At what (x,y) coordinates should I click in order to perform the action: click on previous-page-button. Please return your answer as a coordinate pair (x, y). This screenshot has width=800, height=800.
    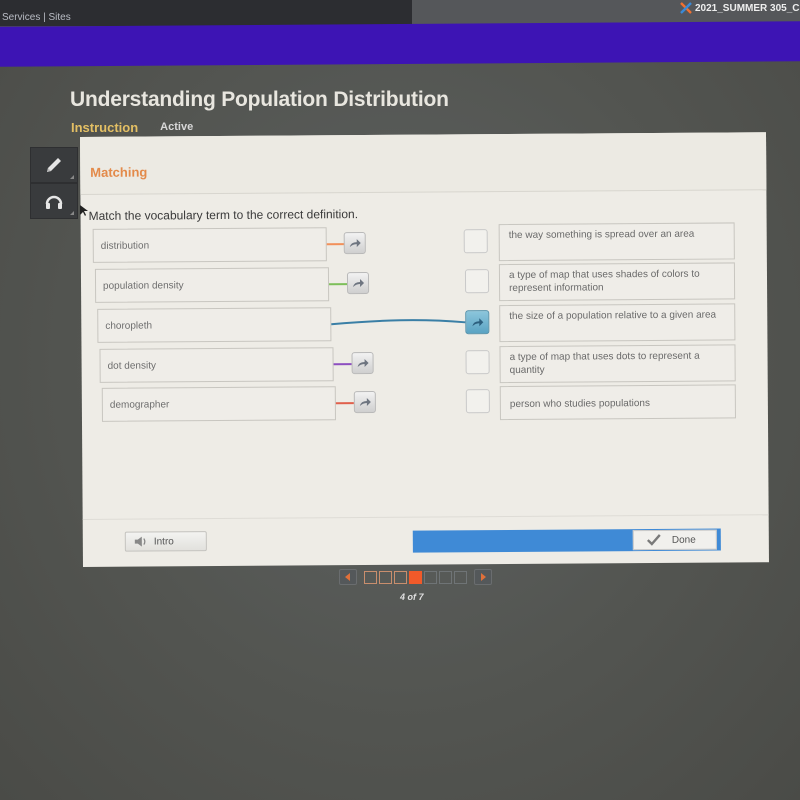
    Looking at the image, I should click on (348, 577).